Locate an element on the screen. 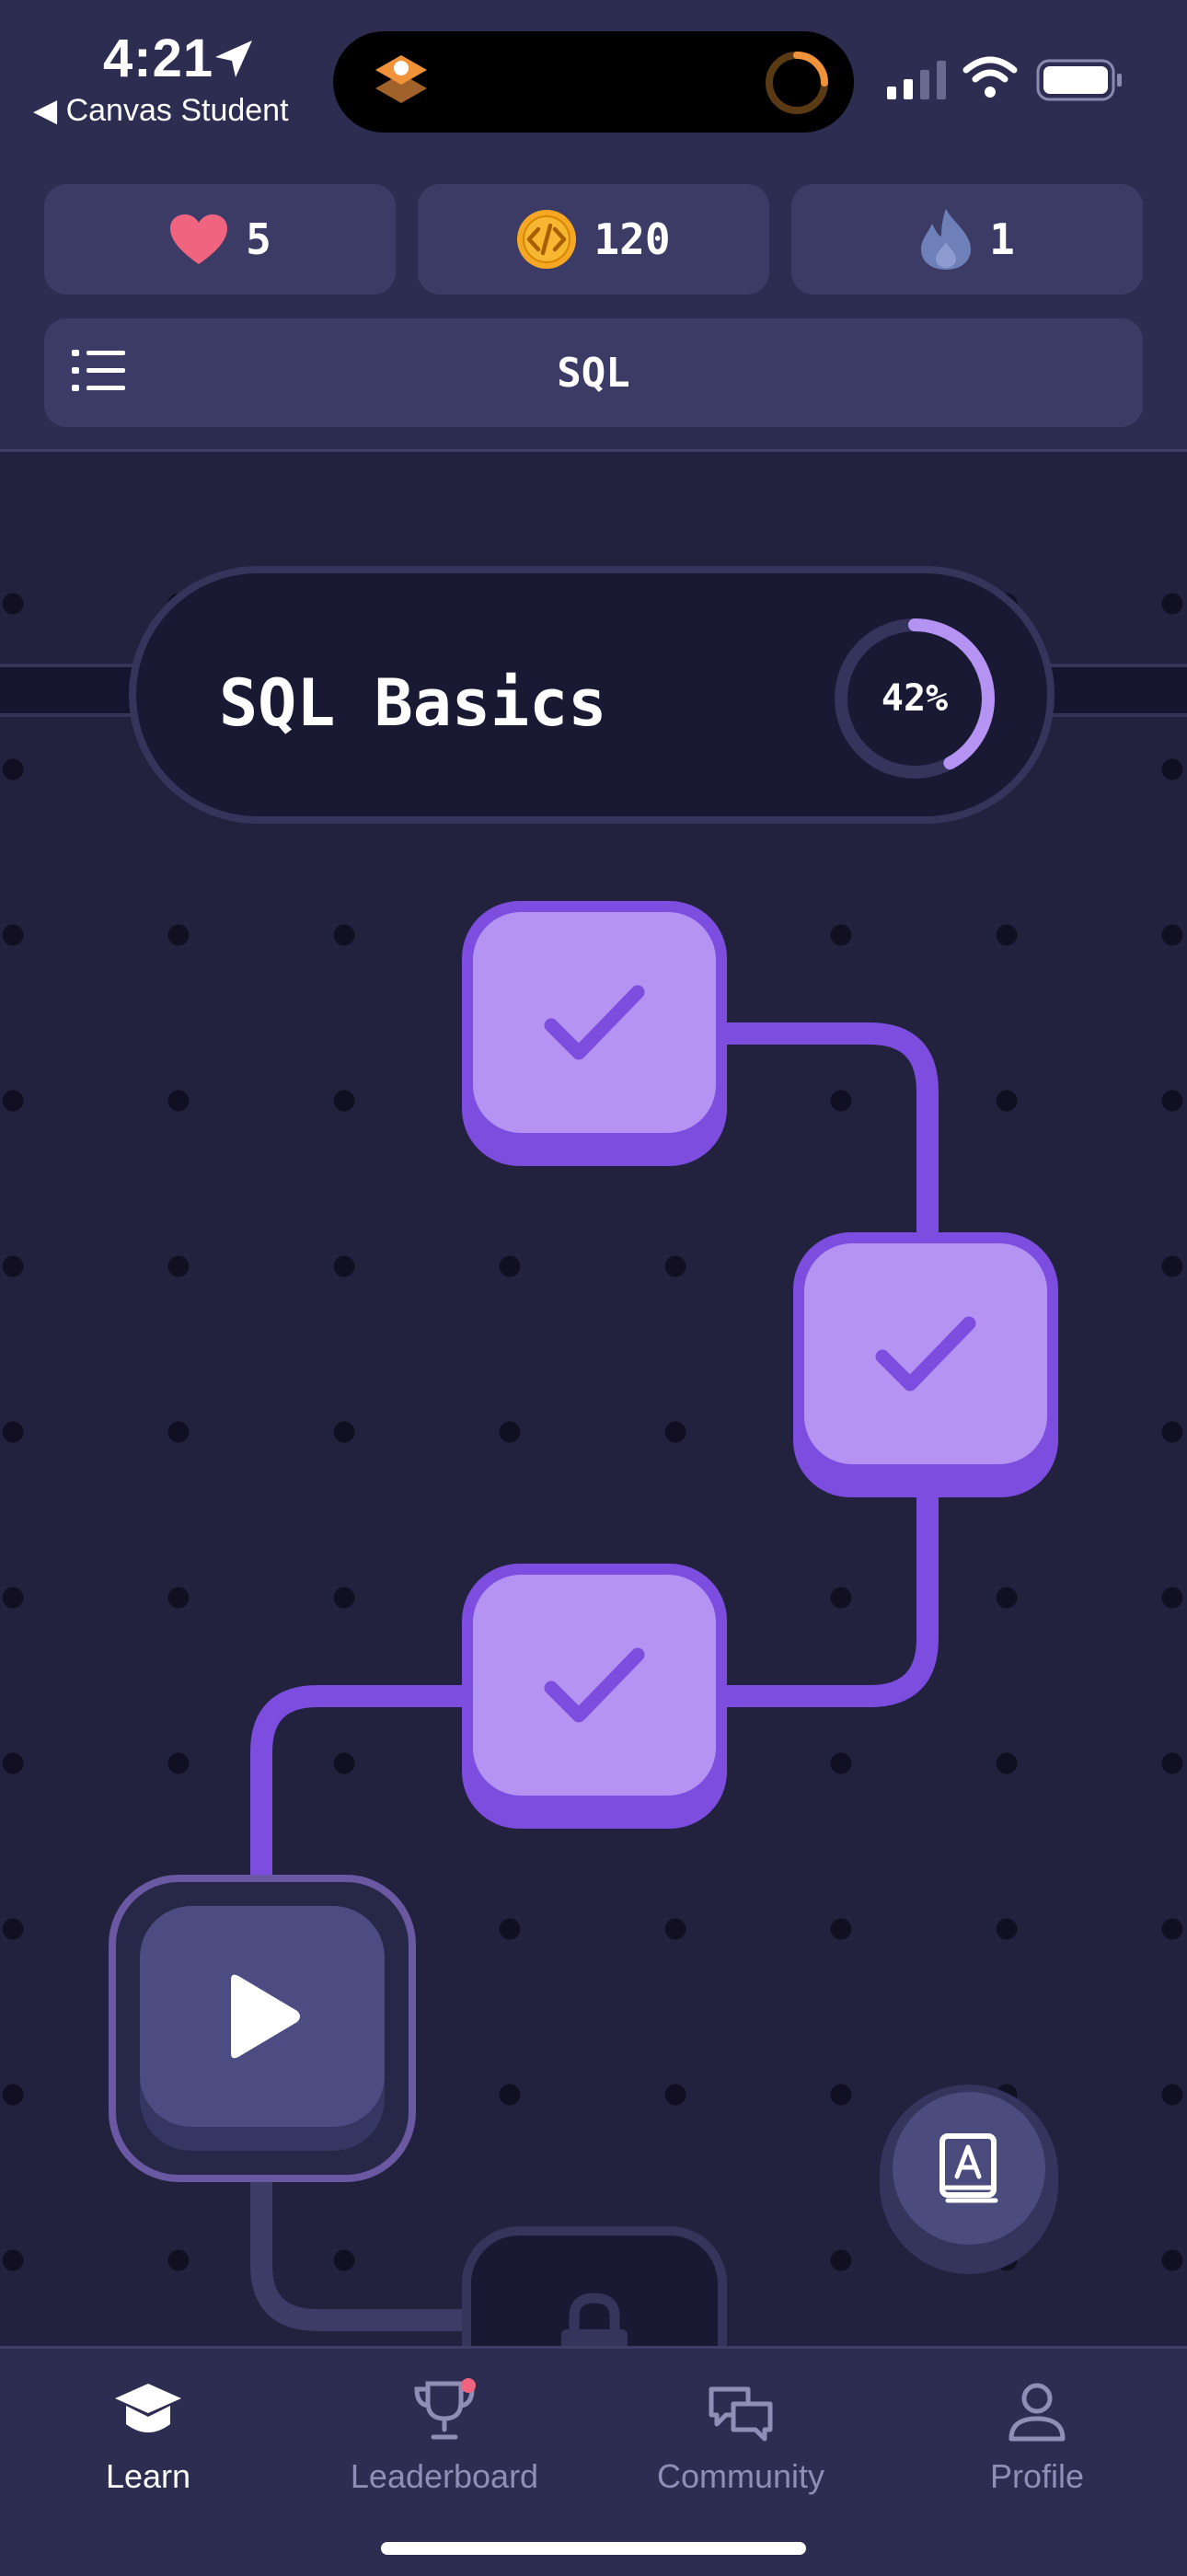 This screenshot has height=2576, width=1187. tab-leaderboard: Leaderboard is located at coordinates (444, 2423).